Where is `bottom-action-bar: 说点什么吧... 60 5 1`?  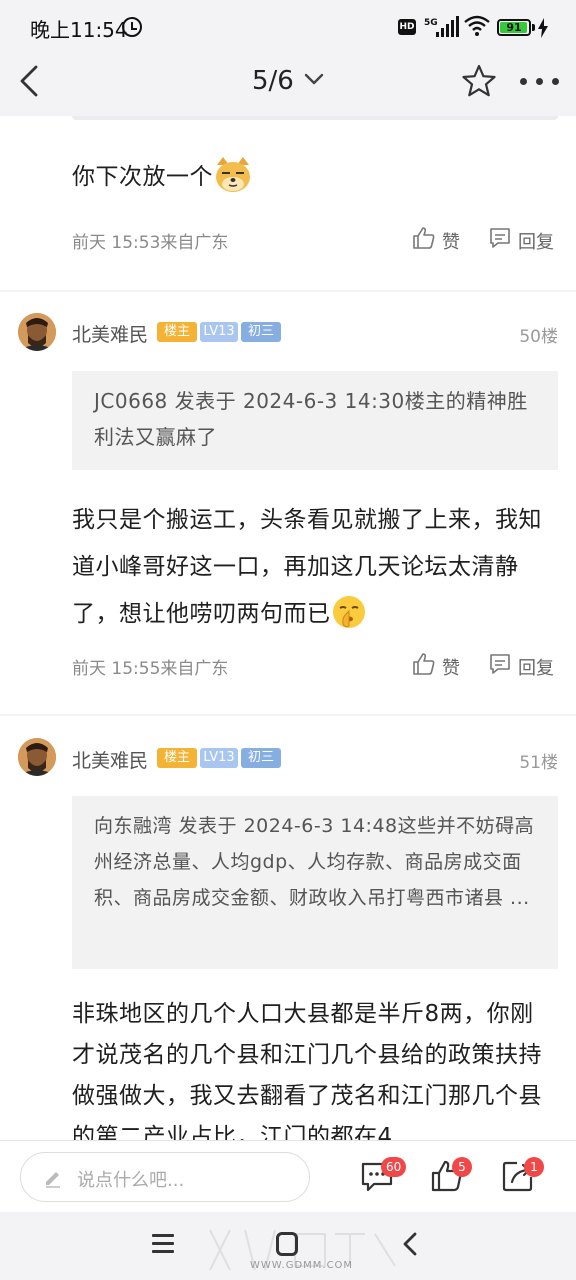
bottom-action-bar: 说点什么吧... 60 5 1 is located at coordinates (288, 1176).